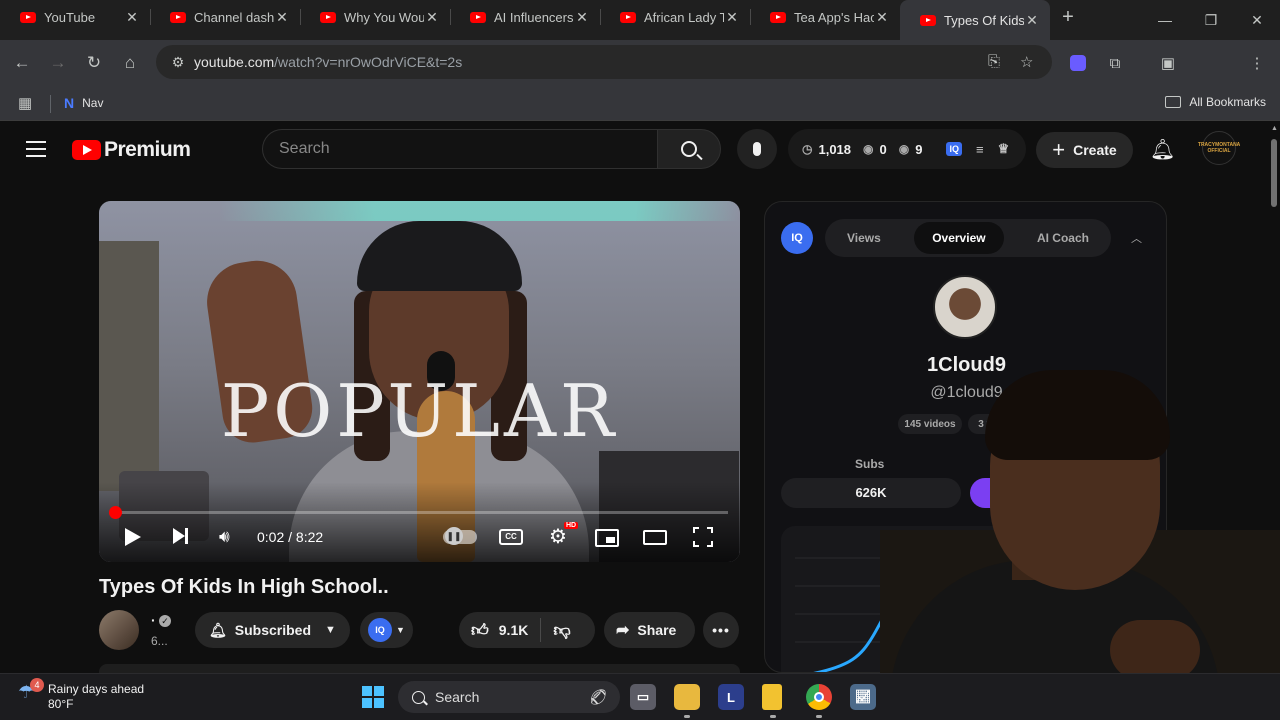 Image resolution: width=1280 pixels, height=720 pixels. I want to click on minimize-icon: —, so click(1165, 20).